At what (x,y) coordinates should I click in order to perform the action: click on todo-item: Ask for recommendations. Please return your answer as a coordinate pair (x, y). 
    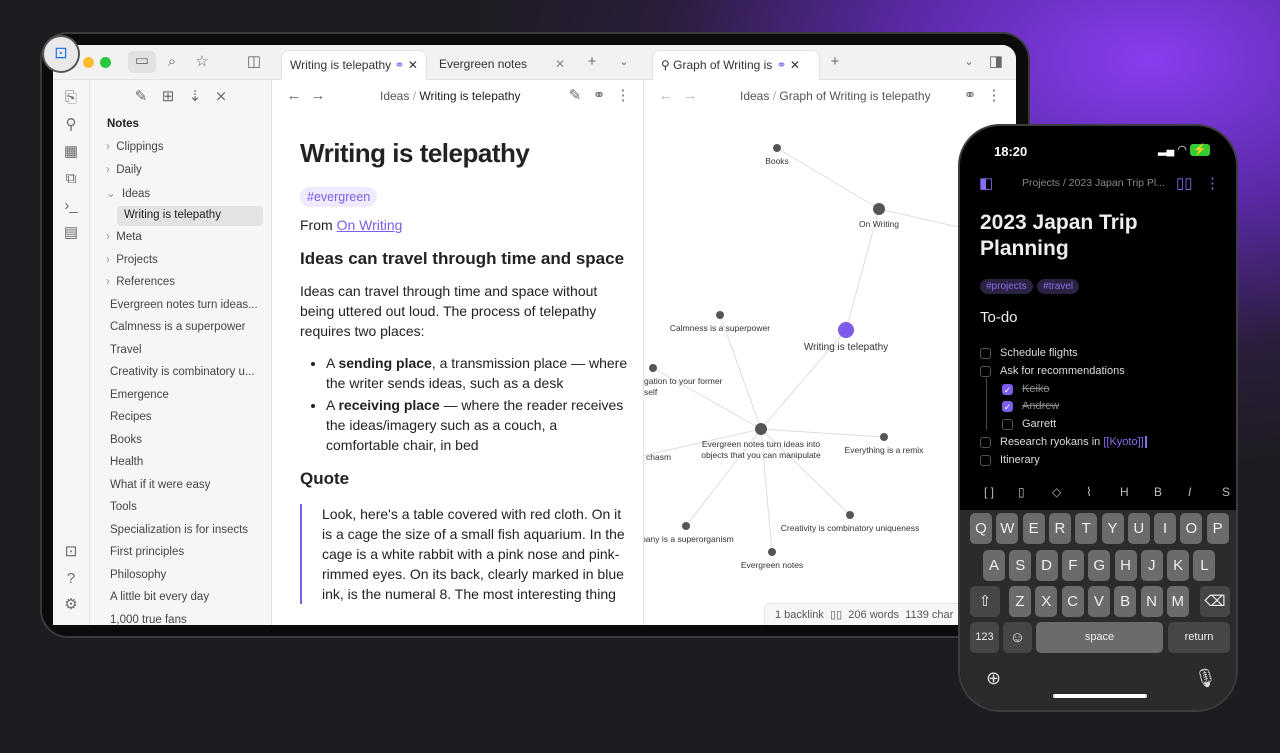
    Looking at the image, I should click on (1062, 371).